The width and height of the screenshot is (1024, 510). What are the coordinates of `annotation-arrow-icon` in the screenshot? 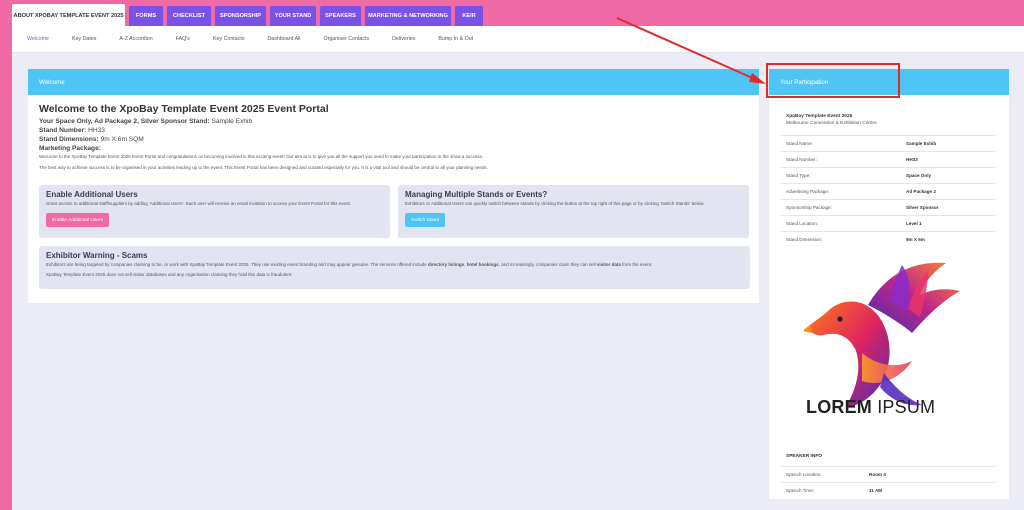 It's located at (691, 50).